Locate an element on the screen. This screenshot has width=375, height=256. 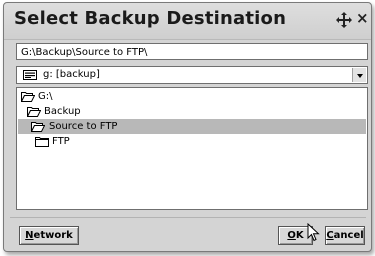
title-bar: Select Backup Destination × is located at coordinates (187, 21).